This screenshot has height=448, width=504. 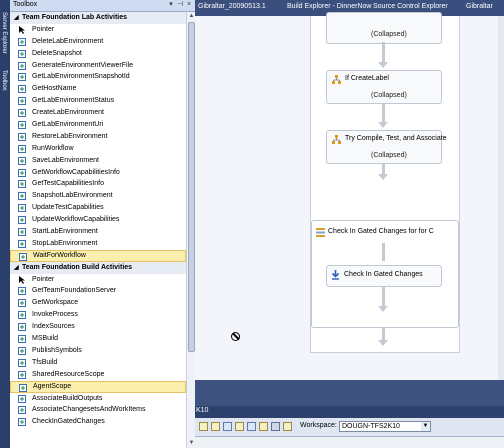 I want to click on toolbox-item: TfsBuild, so click(x=98, y=363).